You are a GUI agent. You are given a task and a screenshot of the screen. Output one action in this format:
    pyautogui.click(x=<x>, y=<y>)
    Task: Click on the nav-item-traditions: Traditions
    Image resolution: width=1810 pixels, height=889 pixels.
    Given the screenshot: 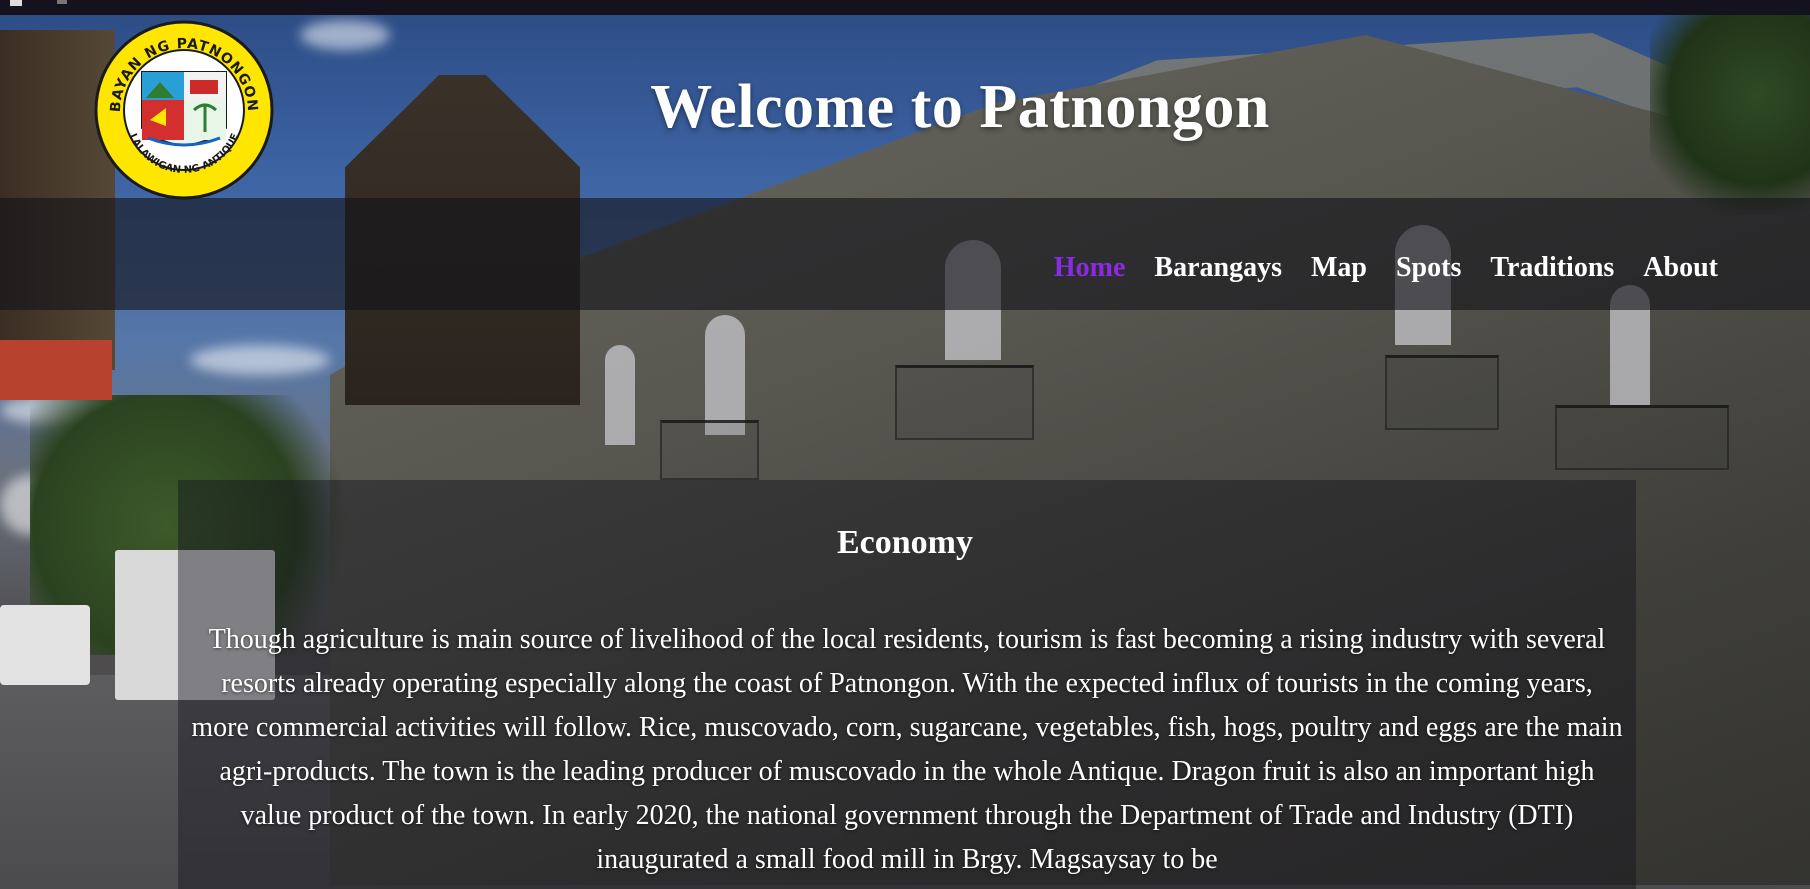 What is the action you would take?
    pyautogui.click(x=1552, y=268)
    